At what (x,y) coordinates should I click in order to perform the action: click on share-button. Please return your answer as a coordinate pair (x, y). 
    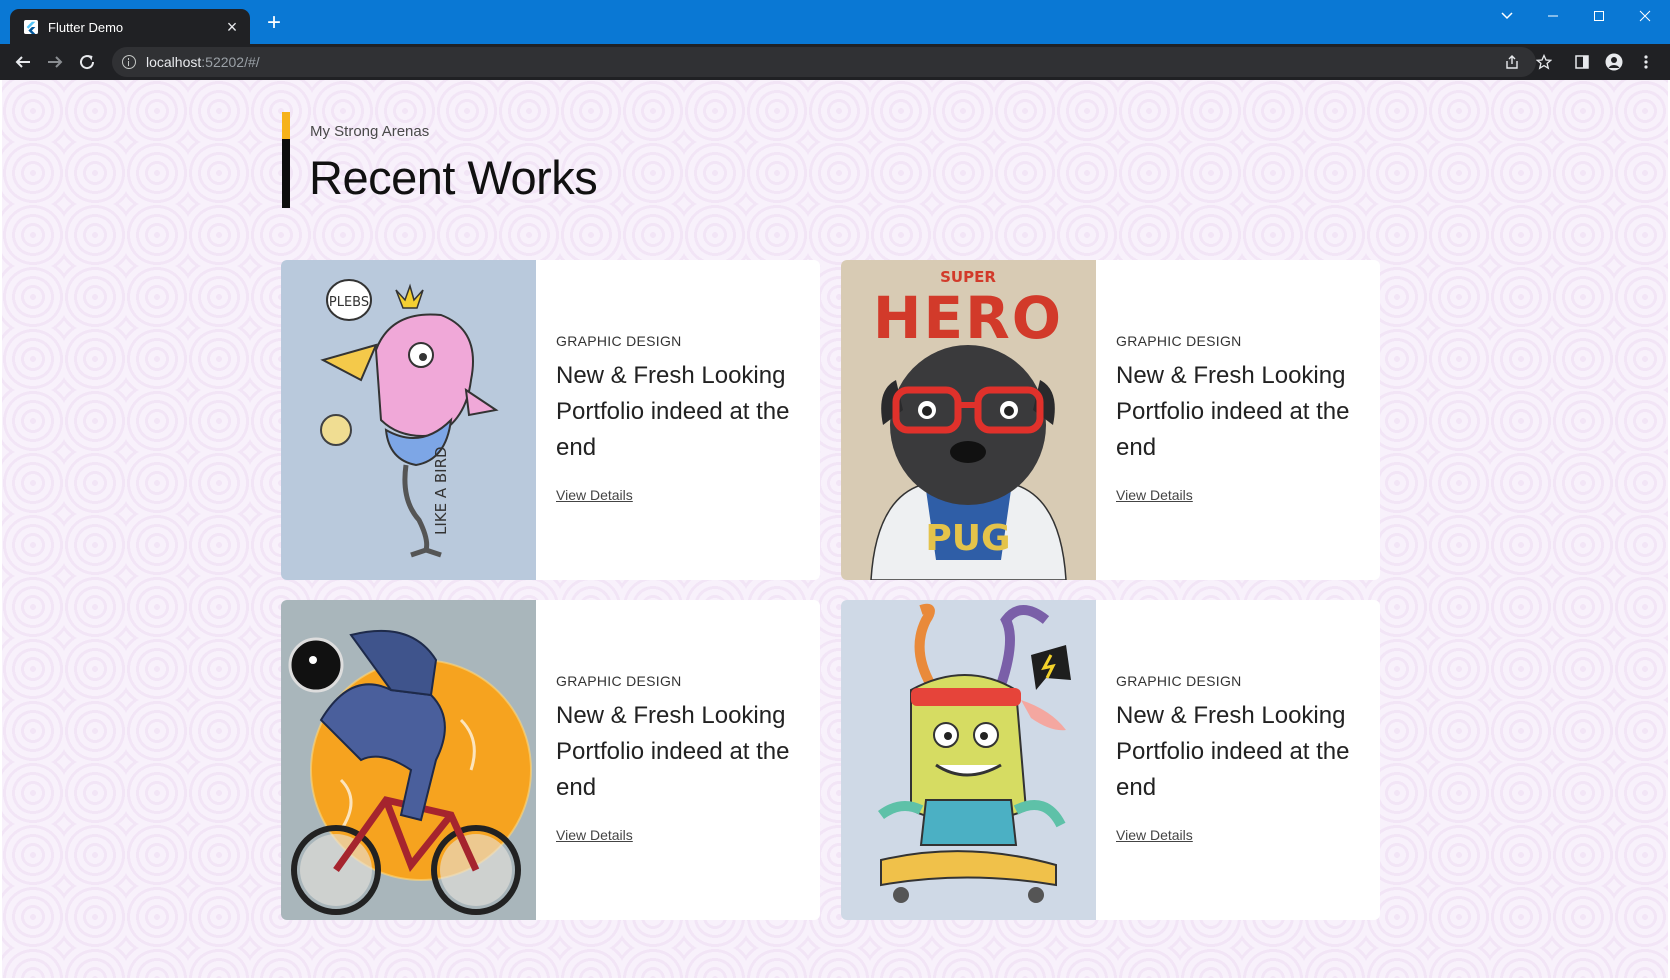
    Looking at the image, I should click on (1512, 62).